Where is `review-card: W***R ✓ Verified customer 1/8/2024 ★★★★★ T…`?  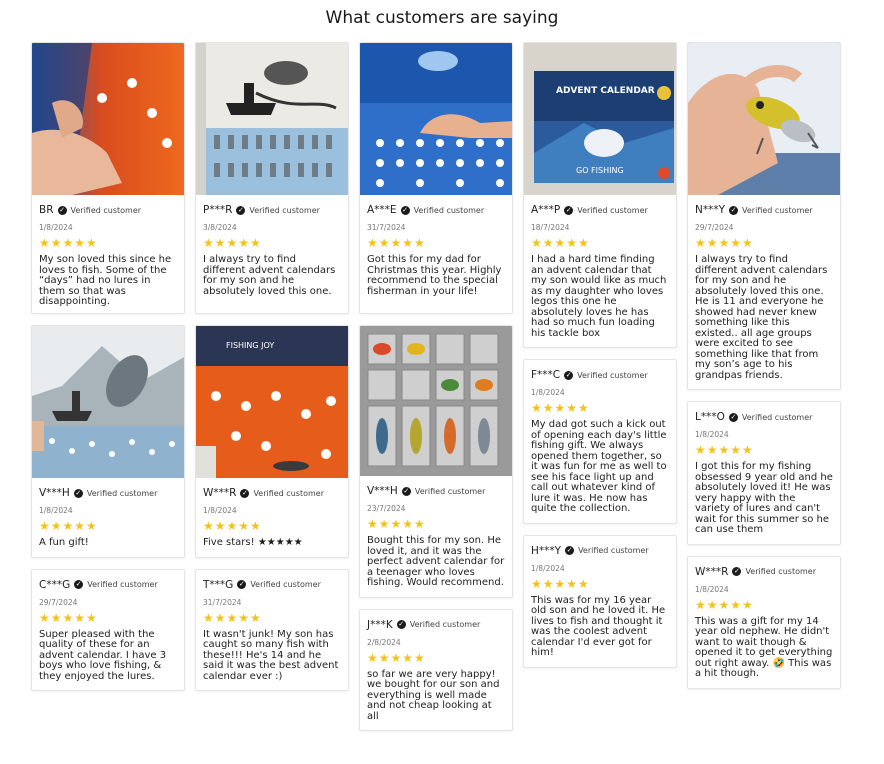 review-card: W***R ✓ Verified customer 1/8/2024 ★★★★★ T… is located at coordinates (764, 622).